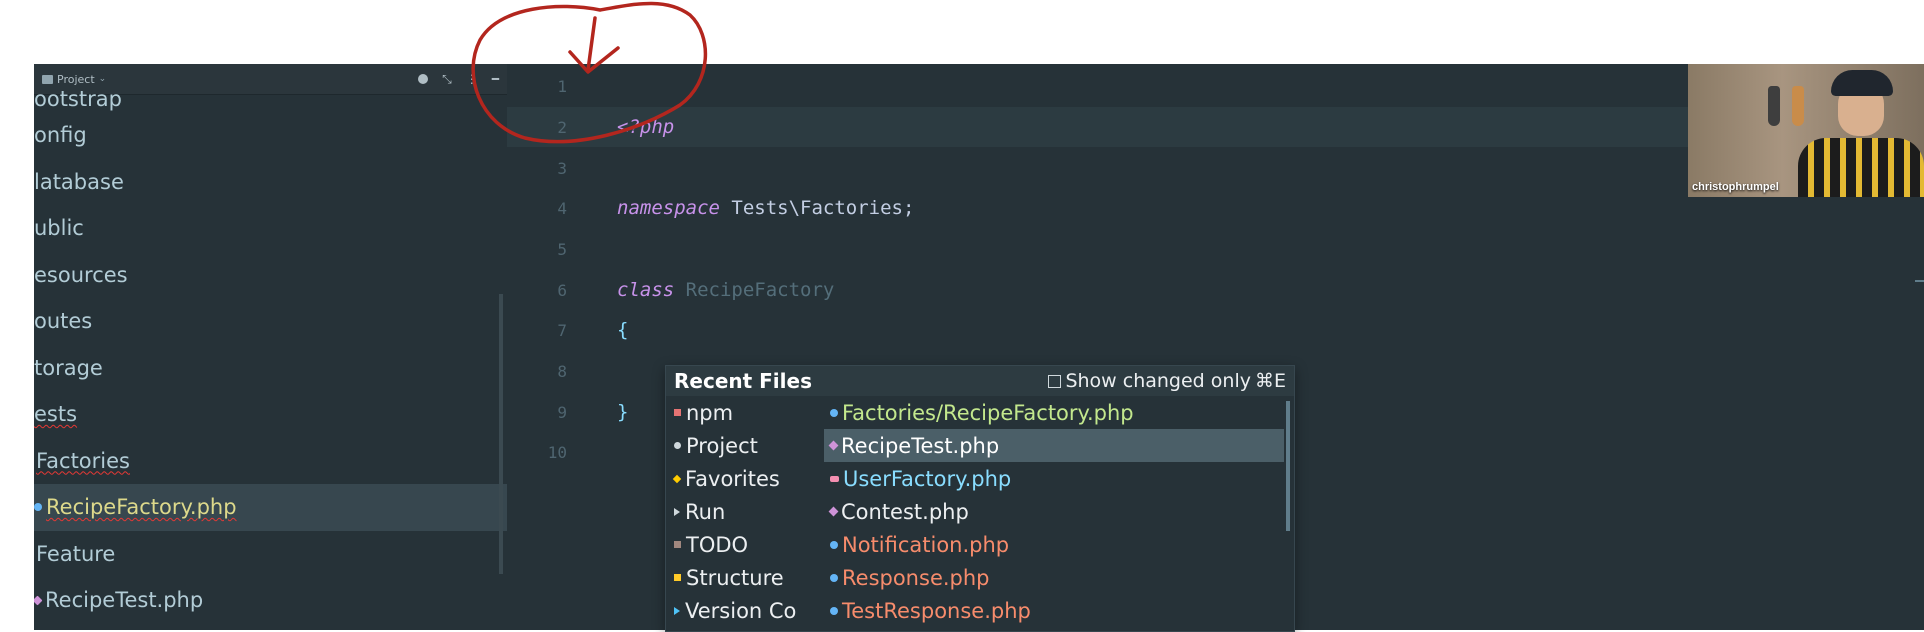 The image size is (1924, 632). What do you see at coordinates (735, 577) in the screenshot?
I see `tool-window-label: Structure` at bounding box center [735, 577].